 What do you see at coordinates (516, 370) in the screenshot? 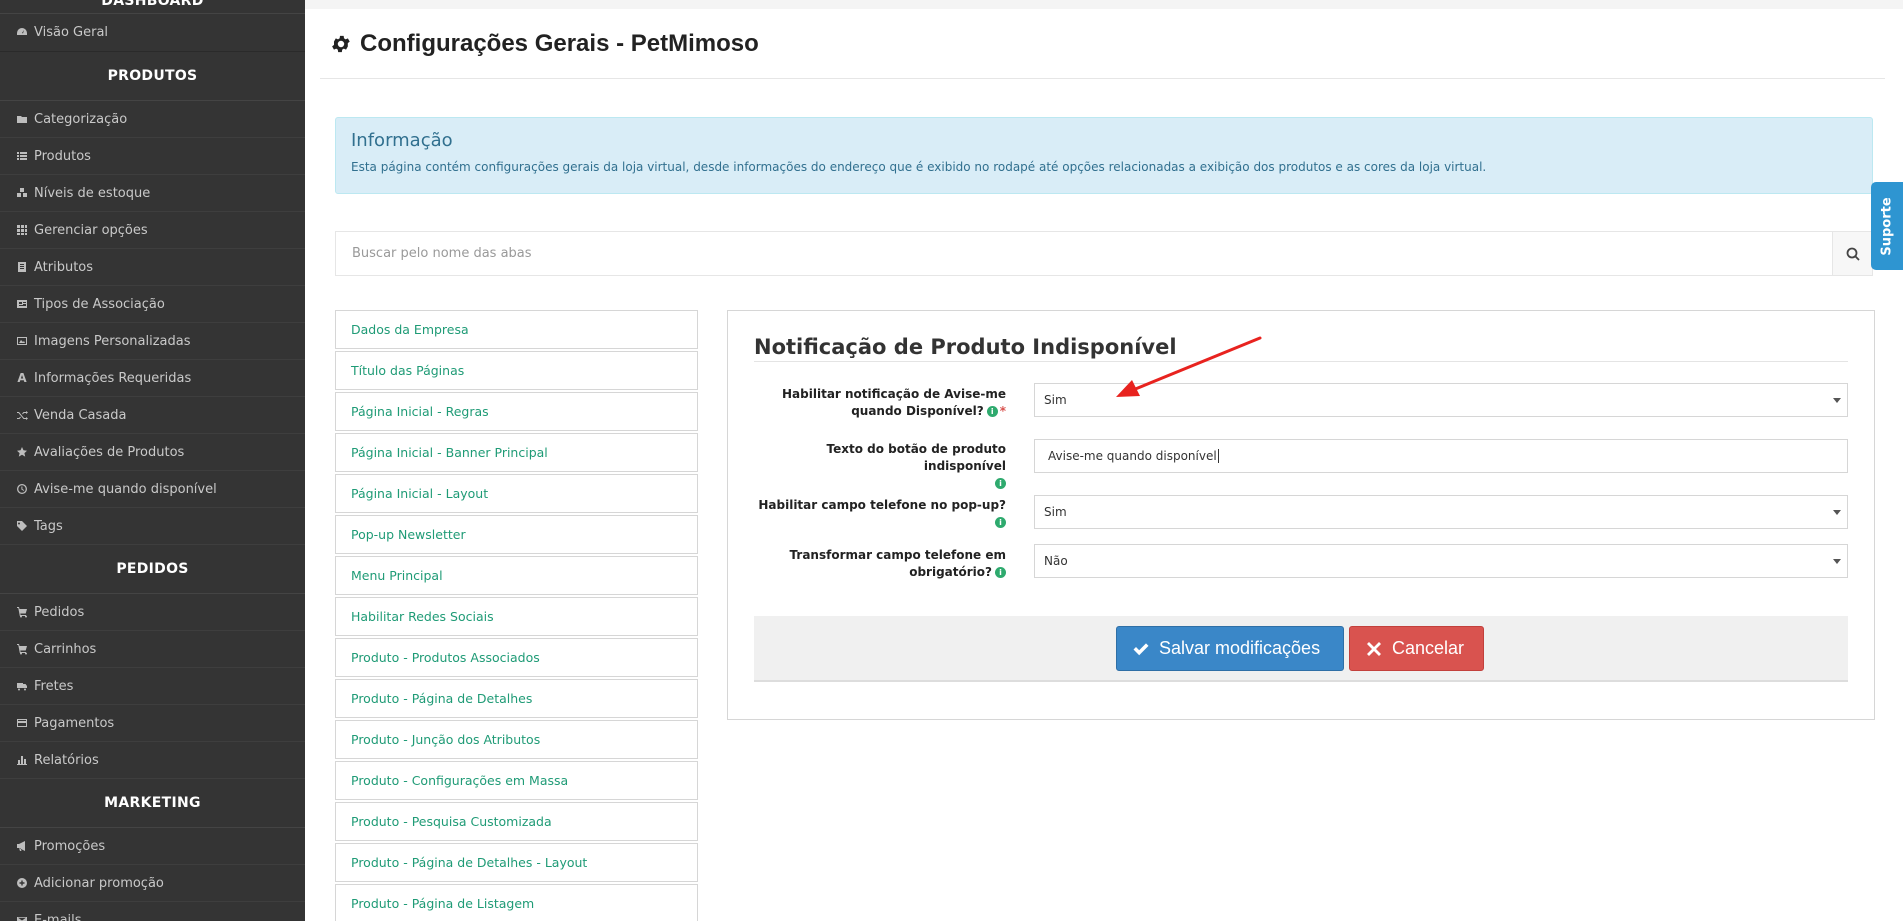
I see `tab-titulo-paginas: Título das Páginas` at bounding box center [516, 370].